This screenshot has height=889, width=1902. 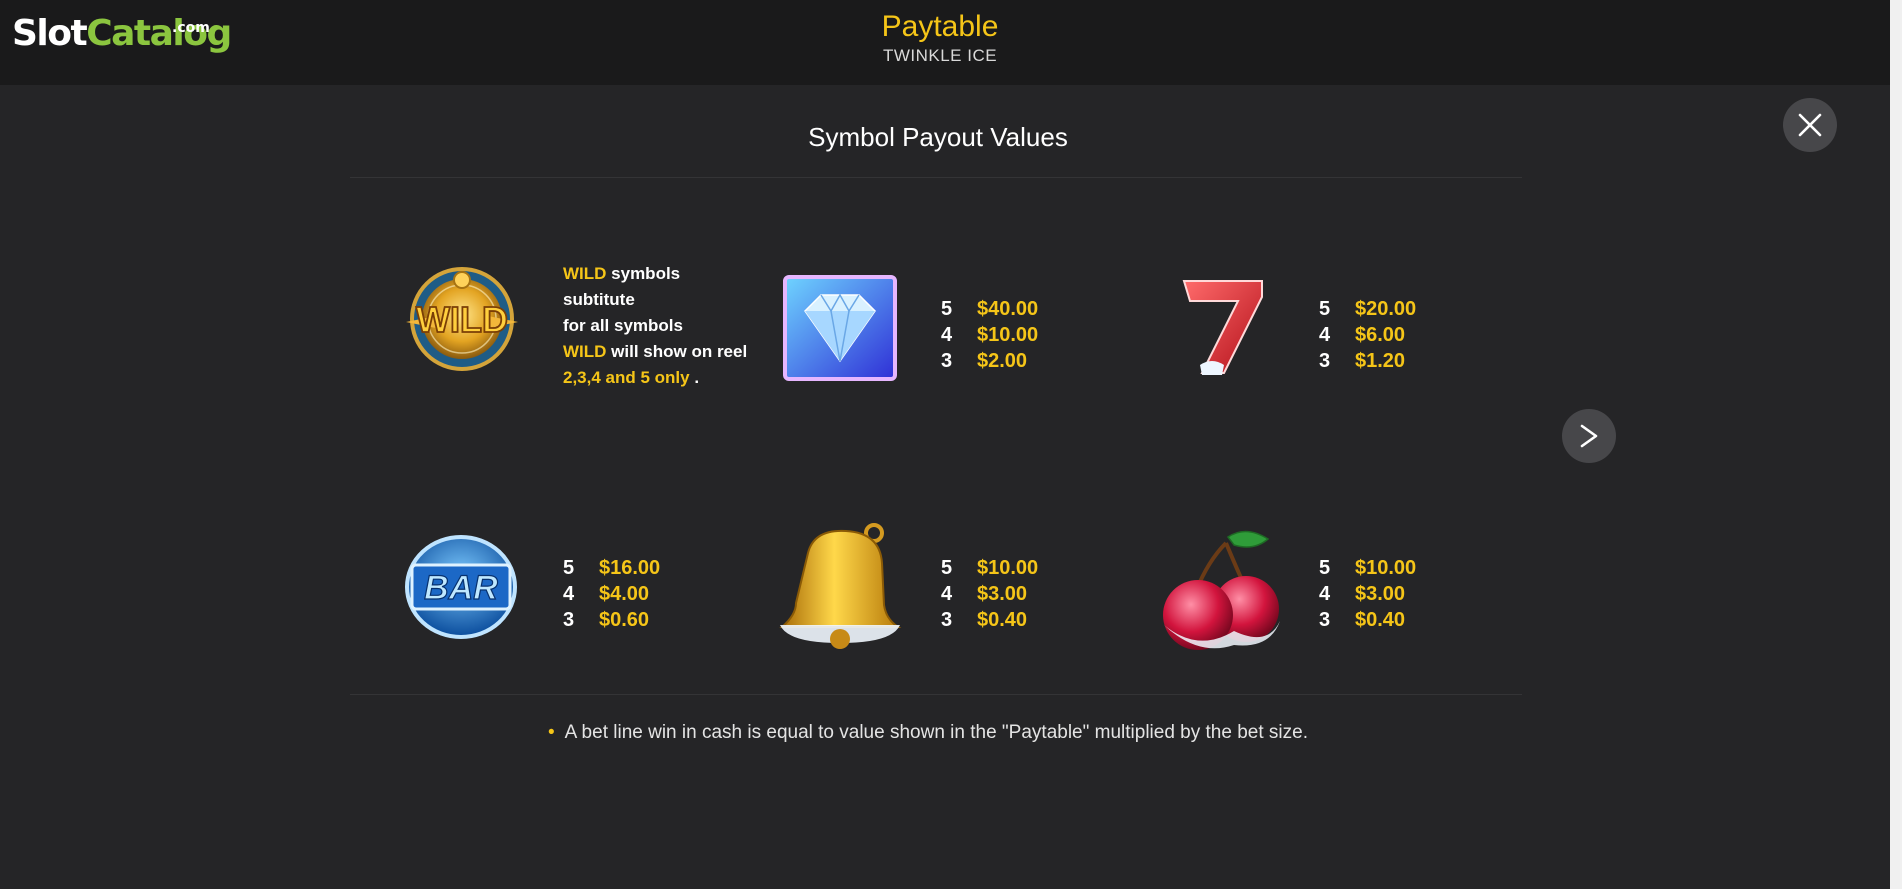 What do you see at coordinates (599, 299) in the screenshot?
I see `wild-line2: subtitute` at bounding box center [599, 299].